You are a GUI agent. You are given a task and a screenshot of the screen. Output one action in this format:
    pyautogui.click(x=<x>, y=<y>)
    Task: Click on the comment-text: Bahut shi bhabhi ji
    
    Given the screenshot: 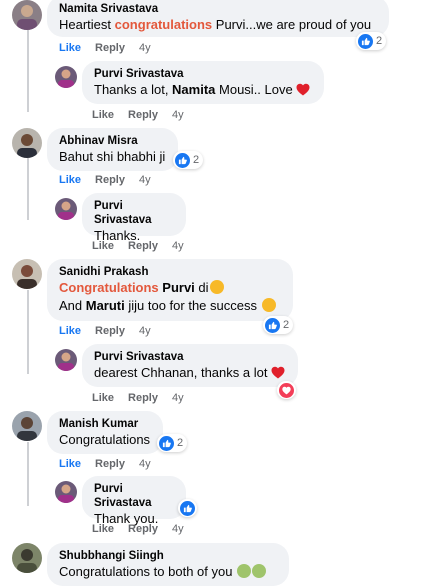 What is the action you would take?
    pyautogui.click(x=112, y=156)
    